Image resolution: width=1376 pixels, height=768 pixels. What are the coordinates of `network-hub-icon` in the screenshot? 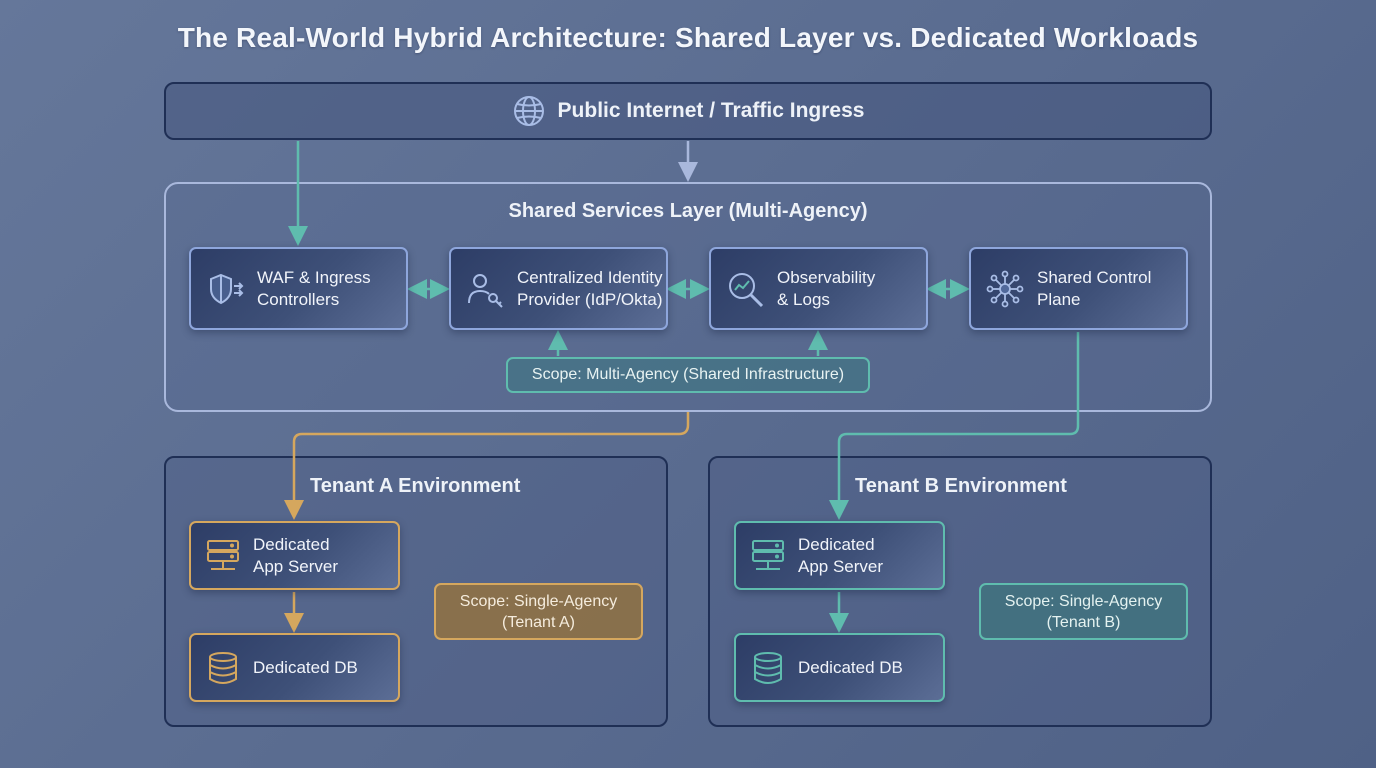 It's located at (1005, 289).